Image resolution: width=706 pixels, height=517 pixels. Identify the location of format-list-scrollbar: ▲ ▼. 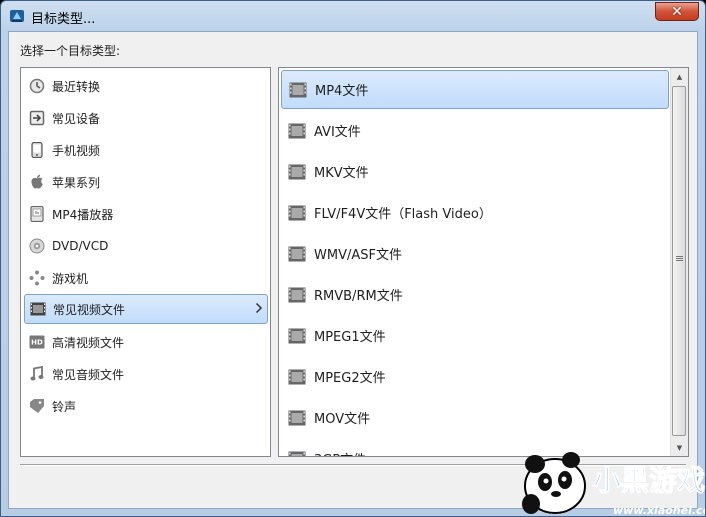
(679, 262).